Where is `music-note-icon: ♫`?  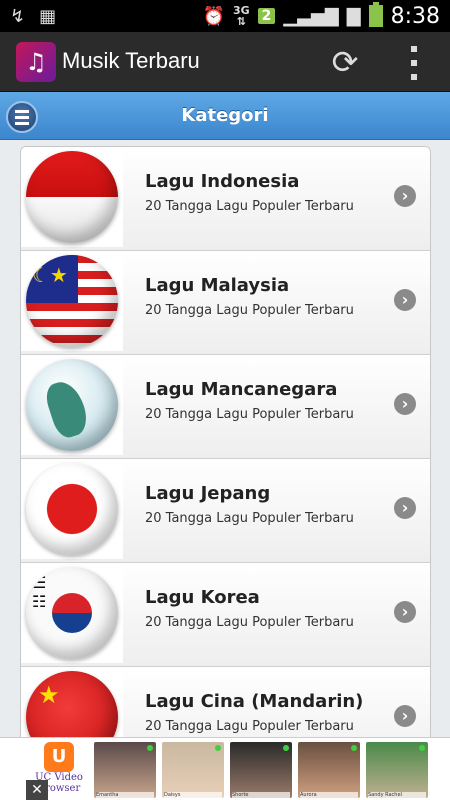 music-note-icon: ♫ is located at coordinates (36, 62).